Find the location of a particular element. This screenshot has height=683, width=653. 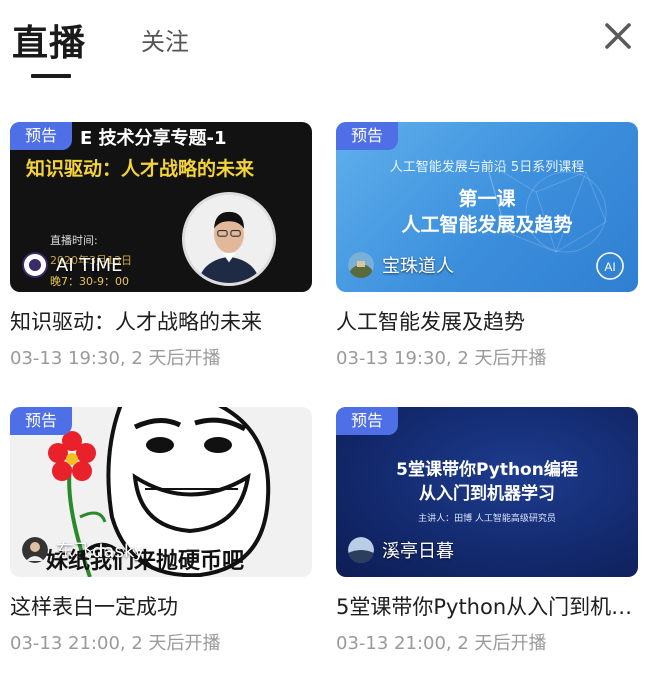

card-title: 5堂课带你Python从入门到机器学习 is located at coordinates (487, 606).